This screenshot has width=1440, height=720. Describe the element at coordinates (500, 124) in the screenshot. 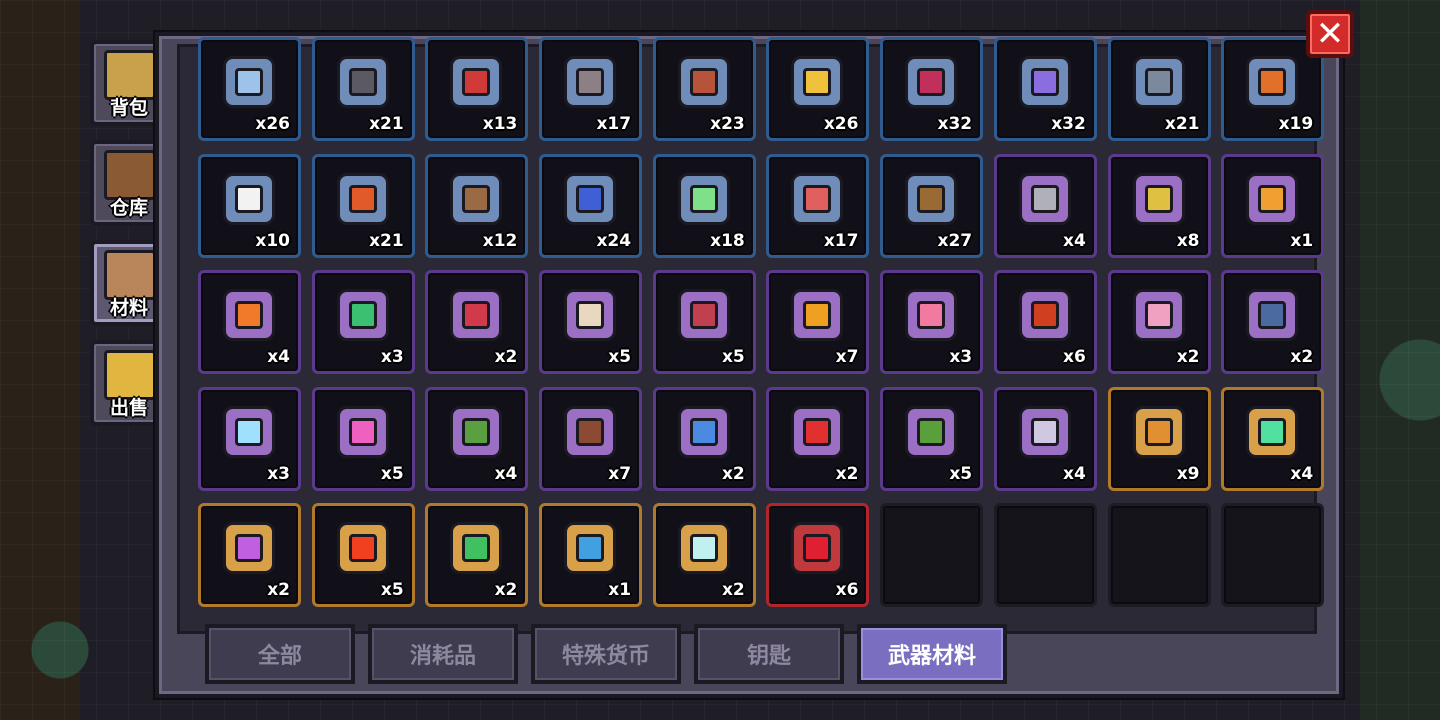

I see `item-quantity: x13` at that location.